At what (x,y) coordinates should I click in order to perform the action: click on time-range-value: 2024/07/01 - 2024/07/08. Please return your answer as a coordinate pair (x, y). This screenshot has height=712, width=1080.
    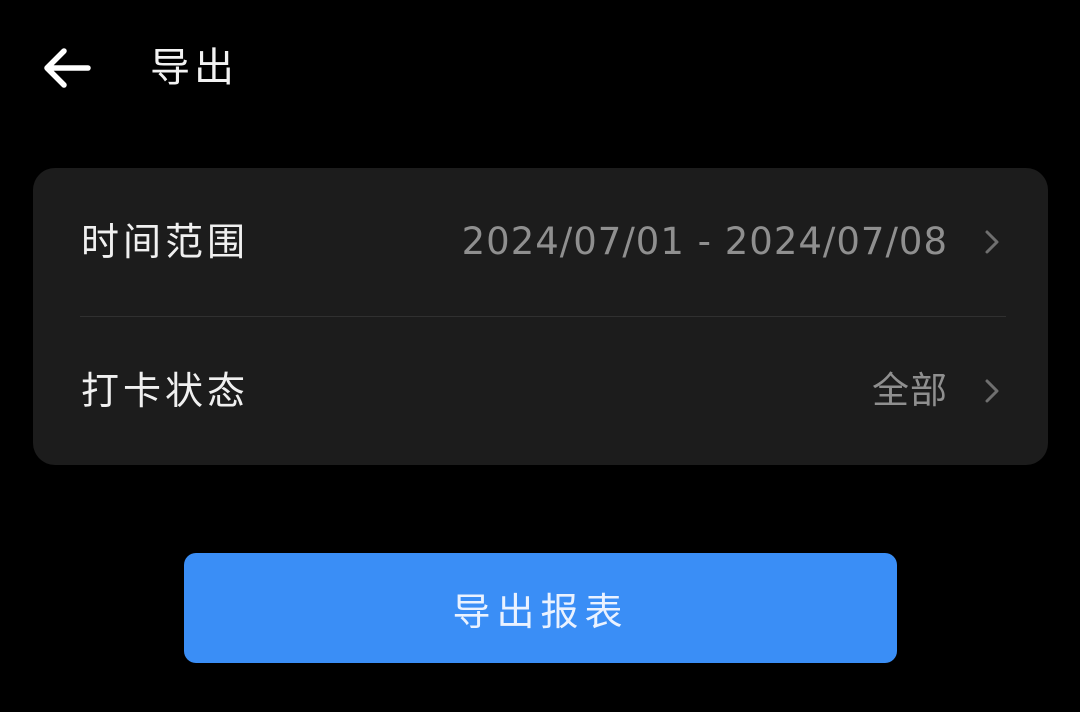
    Looking at the image, I should click on (704, 241).